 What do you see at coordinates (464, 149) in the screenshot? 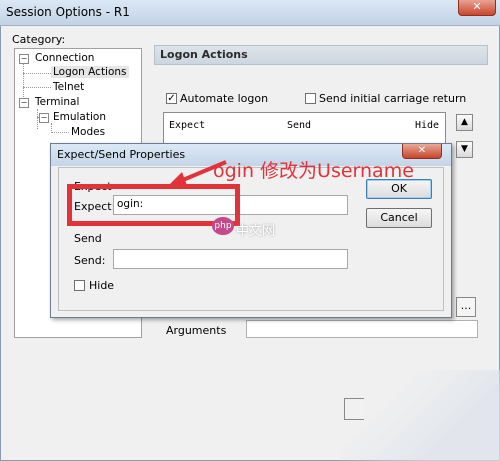
I see `move-down-icon: ▼` at bounding box center [464, 149].